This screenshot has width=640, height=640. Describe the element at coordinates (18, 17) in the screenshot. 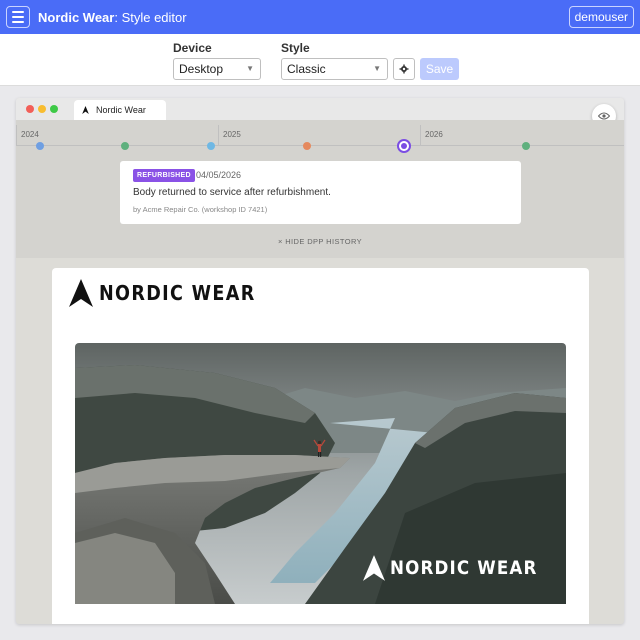

I see `hamburger-menu-icon` at that location.